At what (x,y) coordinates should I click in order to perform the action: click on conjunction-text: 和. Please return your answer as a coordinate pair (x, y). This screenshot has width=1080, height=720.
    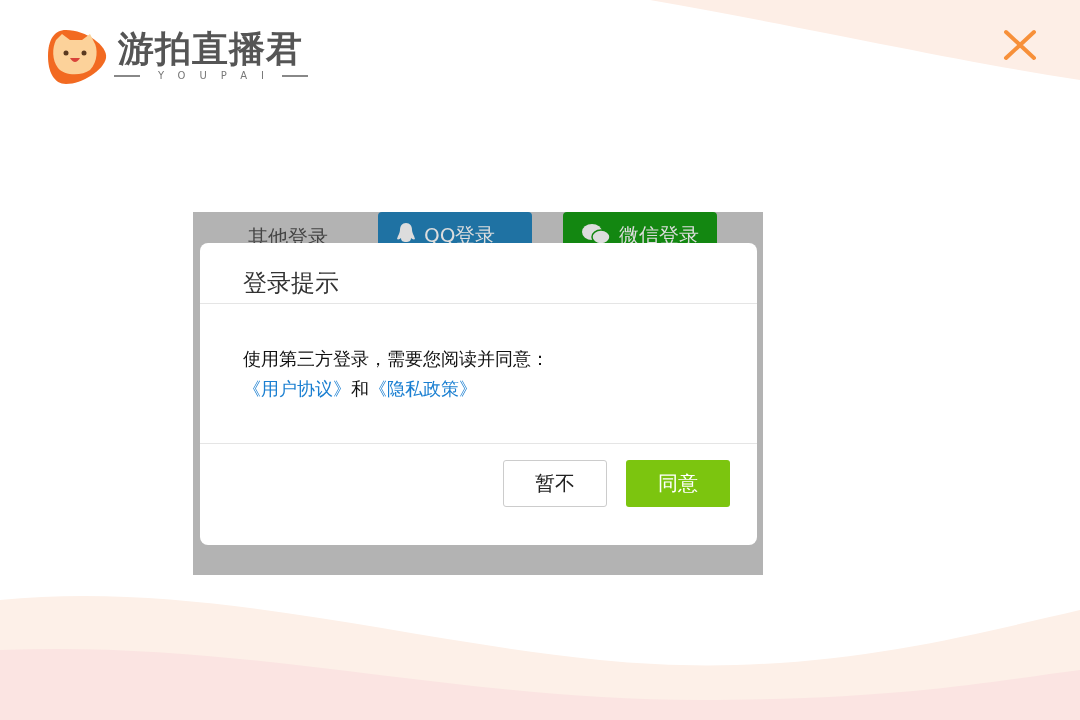
    Looking at the image, I should click on (360, 389).